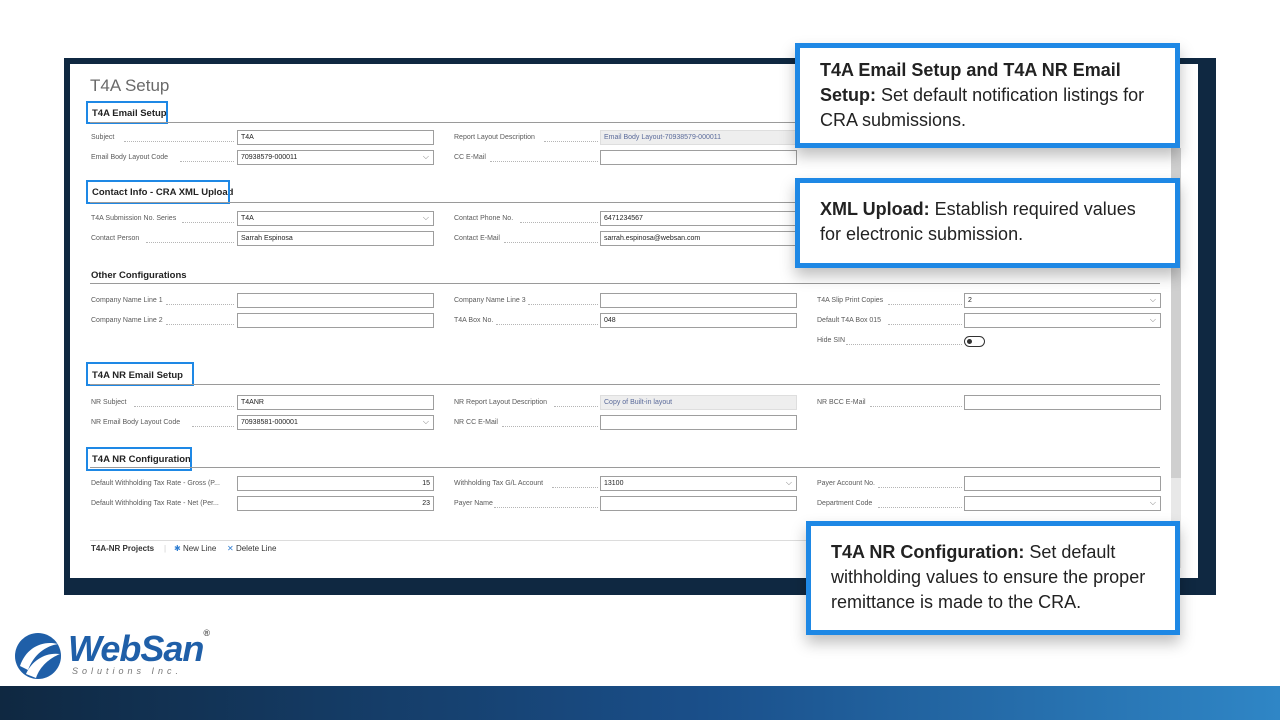  Describe the element at coordinates (335, 320) in the screenshot. I see `company-line2-input` at that location.